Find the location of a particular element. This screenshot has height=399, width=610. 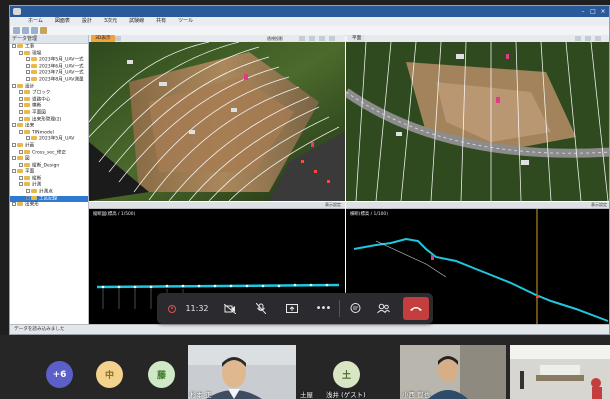

tree-item-label: 2023年6月_UAV一式 is located at coordinates (61, 67).